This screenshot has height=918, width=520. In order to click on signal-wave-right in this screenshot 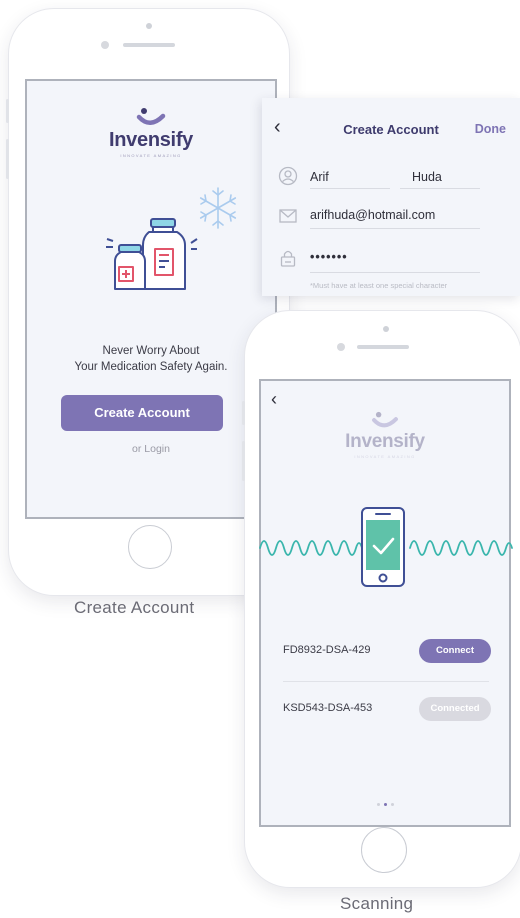, I will do `click(461, 548)`.